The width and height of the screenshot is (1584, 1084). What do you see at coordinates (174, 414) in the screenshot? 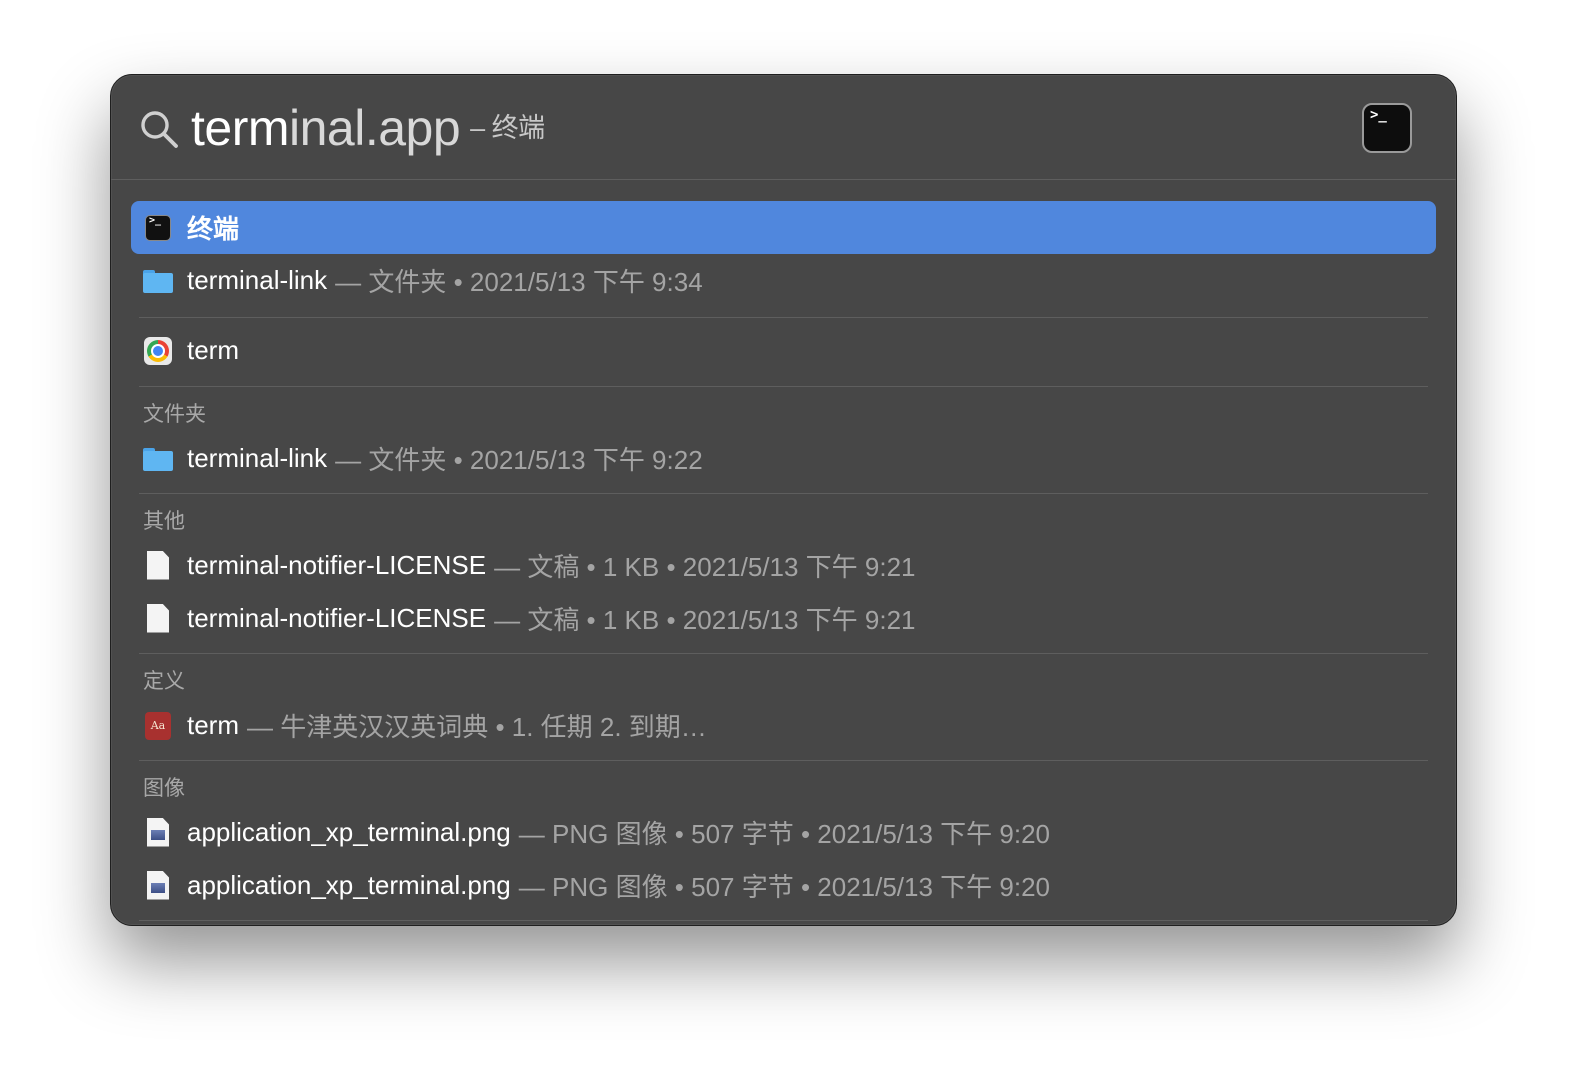
I see `section-header-folders: 文件夹` at bounding box center [174, 414].